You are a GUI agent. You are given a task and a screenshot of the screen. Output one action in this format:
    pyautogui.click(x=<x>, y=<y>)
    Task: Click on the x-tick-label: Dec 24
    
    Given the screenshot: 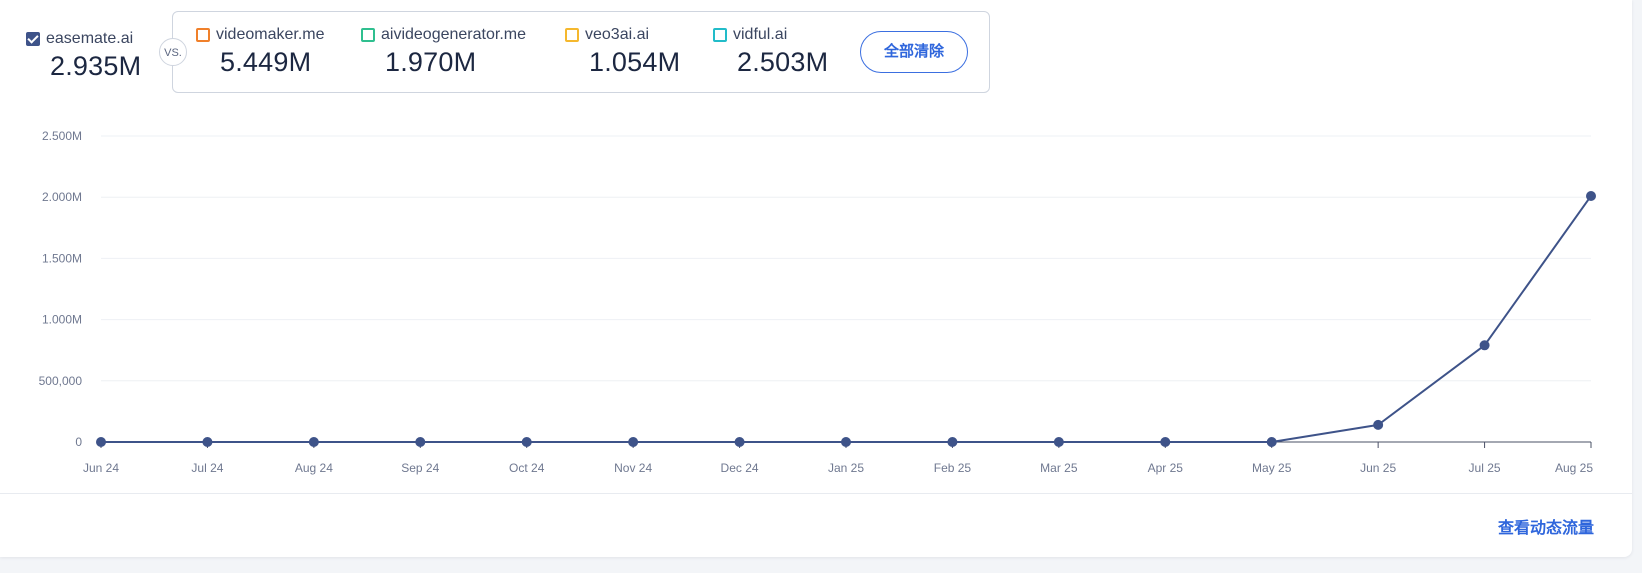 What is the action you would take?
    pyautogui.click(x=740, y=468)
    